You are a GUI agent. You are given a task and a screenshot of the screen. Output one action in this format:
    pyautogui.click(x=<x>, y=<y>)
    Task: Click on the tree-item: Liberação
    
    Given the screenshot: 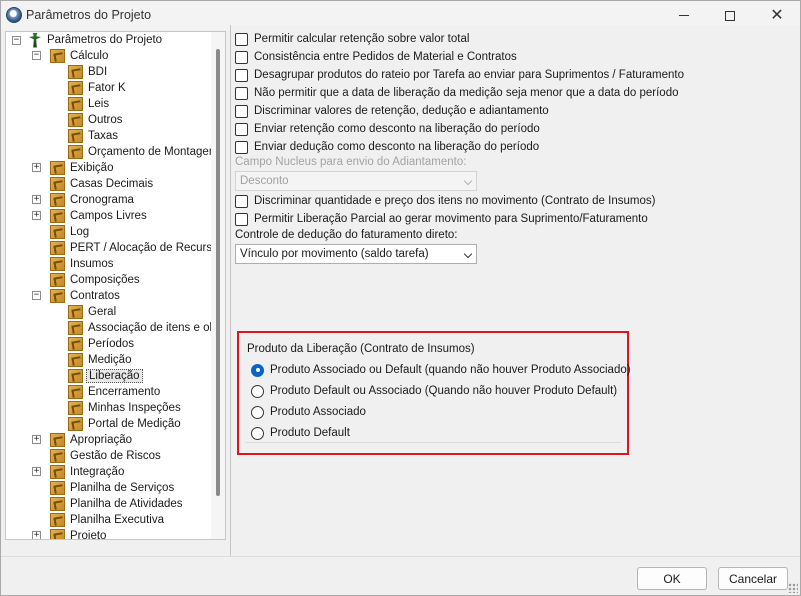 What is the action you would take?
    pyautogui.click(x=105, y=376)
    